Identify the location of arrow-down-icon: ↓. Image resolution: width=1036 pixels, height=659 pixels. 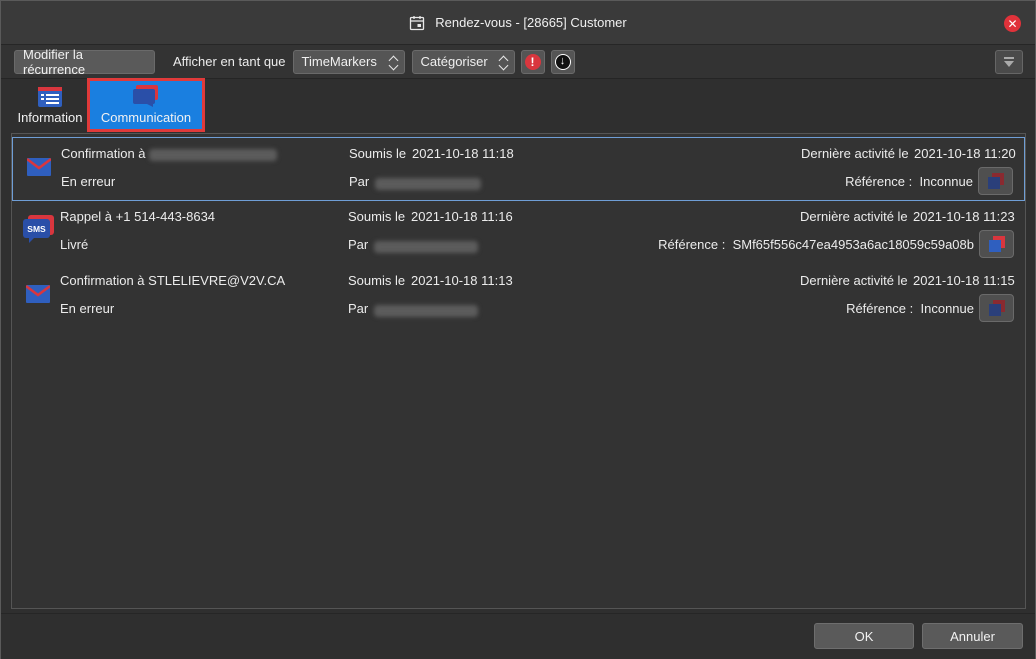
(562, 61).